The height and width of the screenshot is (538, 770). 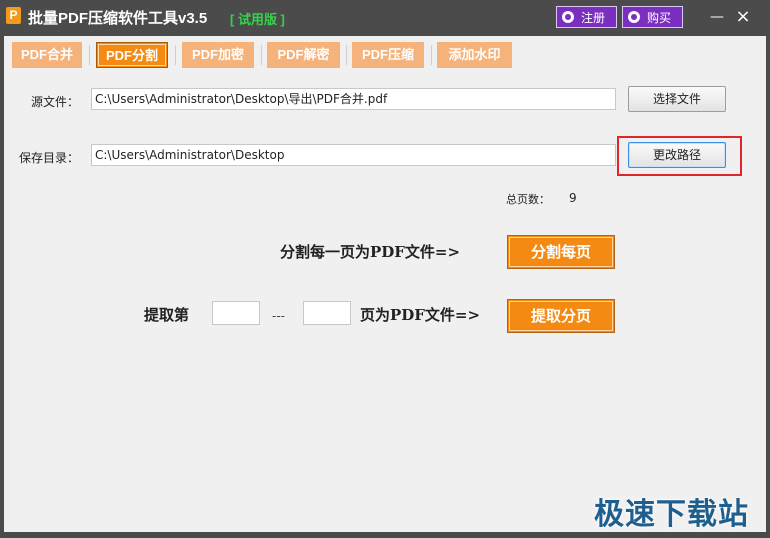 I want to click on extract-to-input, so click(x=327, y=313).